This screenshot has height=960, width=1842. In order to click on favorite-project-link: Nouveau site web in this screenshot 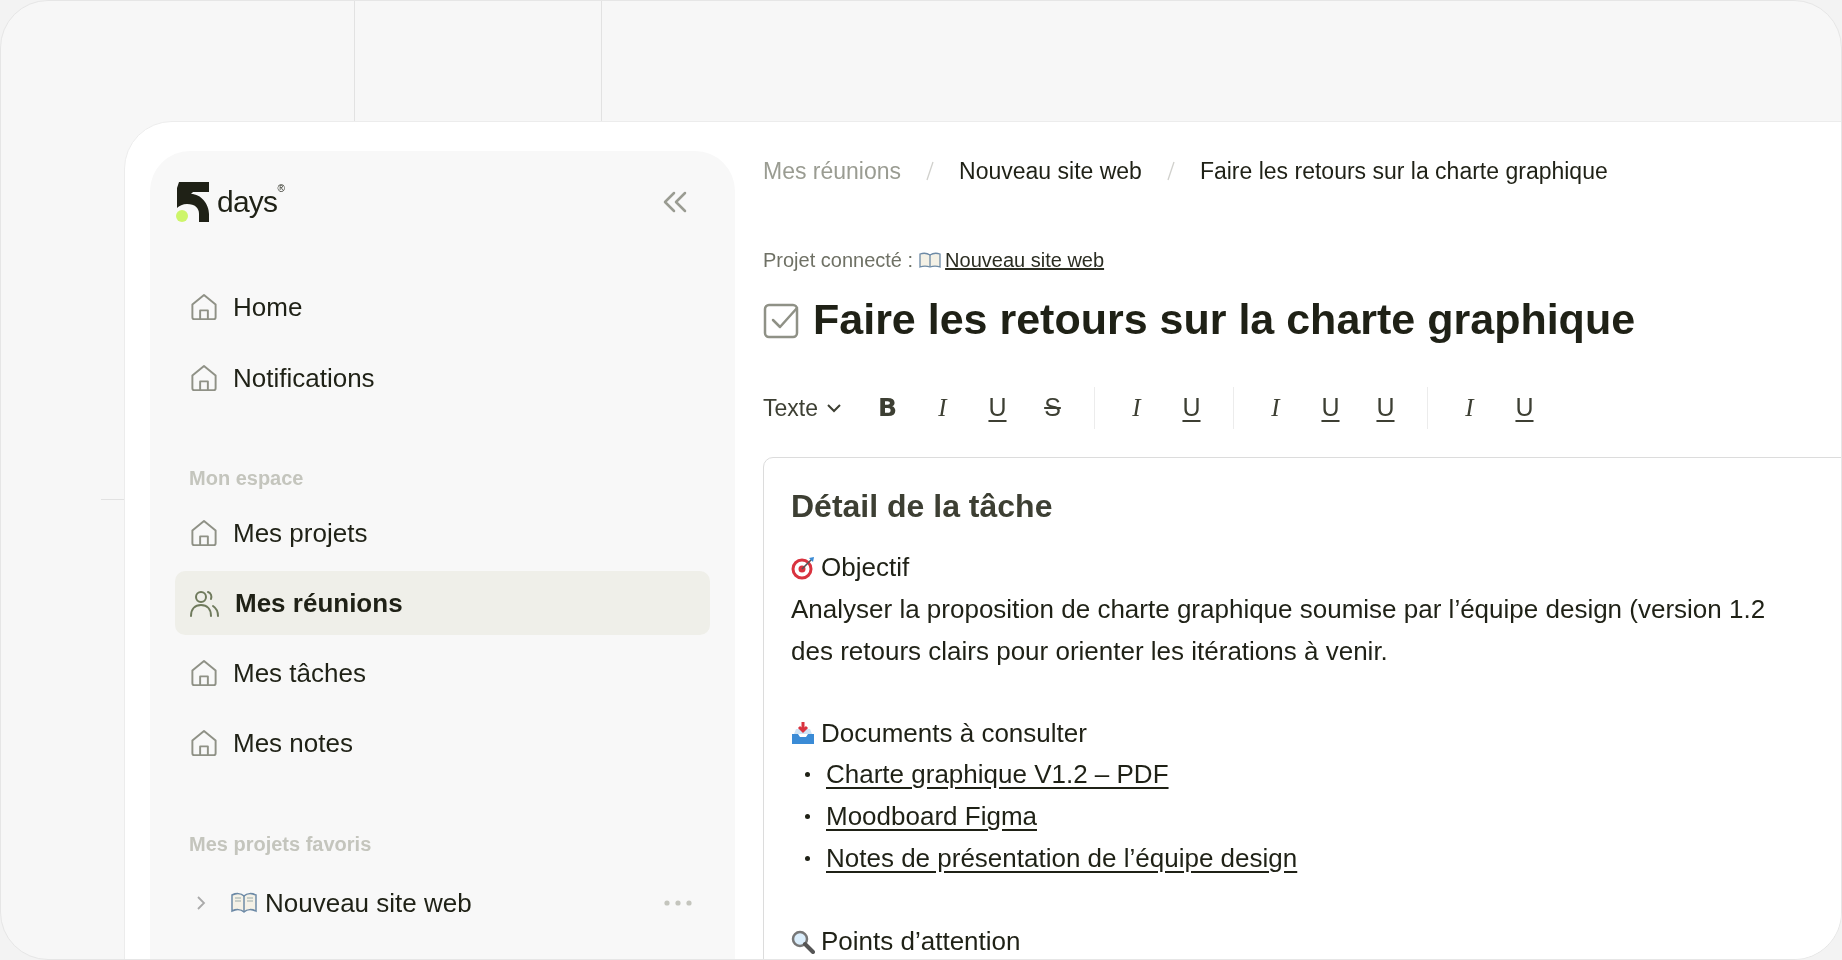, I will do `click(464, 903)`.